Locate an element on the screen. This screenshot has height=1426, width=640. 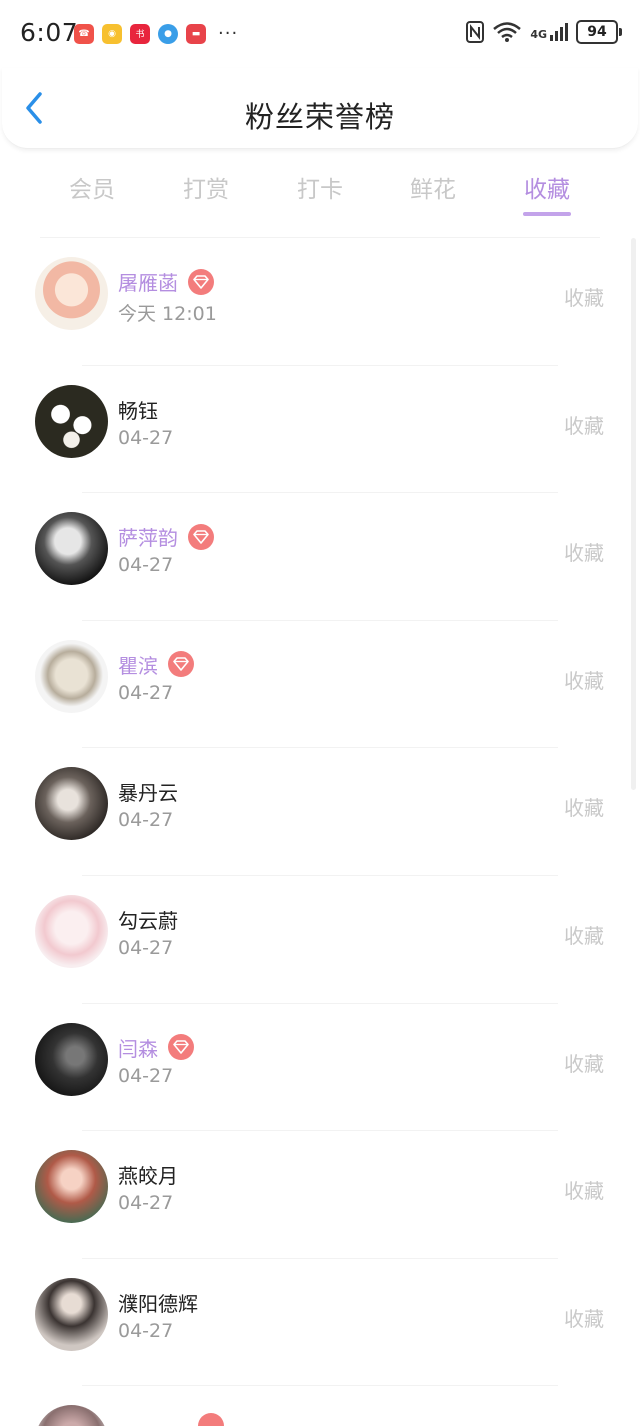
fan-name: 闫森 is located at coordinates (156, 1047).